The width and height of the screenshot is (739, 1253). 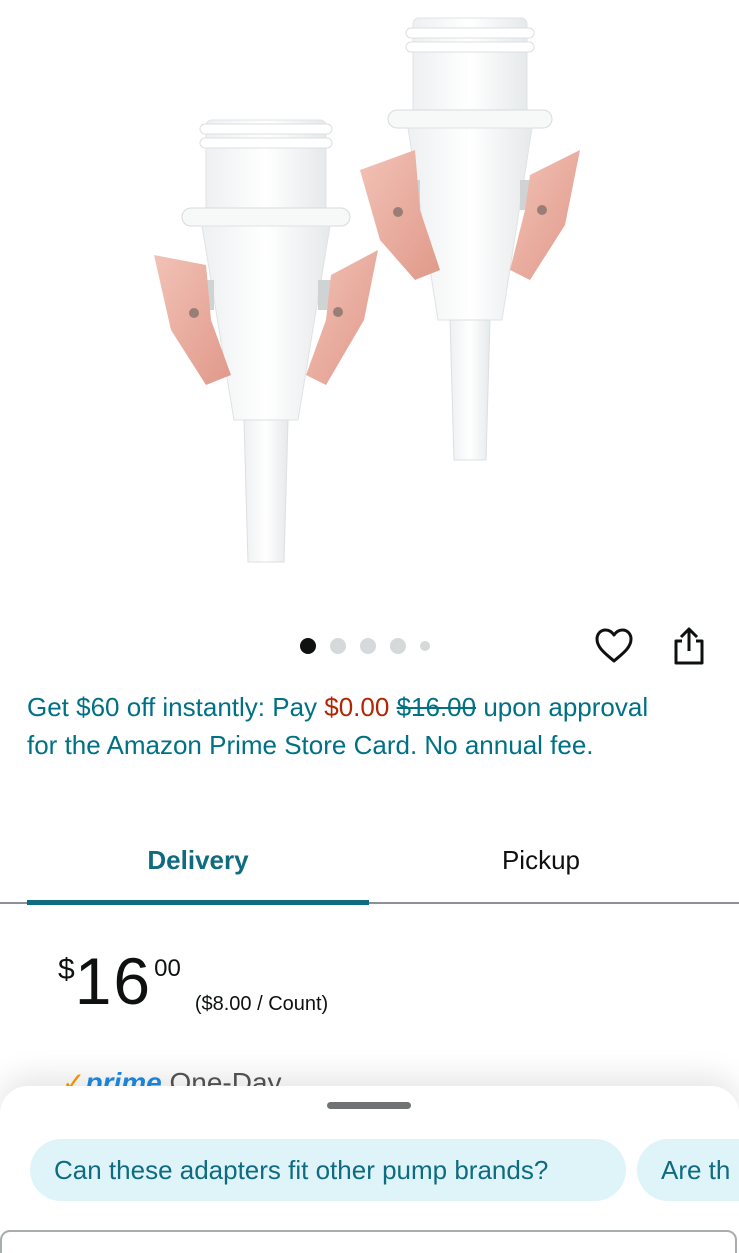 What do you see at coordinates (167, 968) in the screenshot?
I see `price-fraction: 00` at bounding box center [167, 968].